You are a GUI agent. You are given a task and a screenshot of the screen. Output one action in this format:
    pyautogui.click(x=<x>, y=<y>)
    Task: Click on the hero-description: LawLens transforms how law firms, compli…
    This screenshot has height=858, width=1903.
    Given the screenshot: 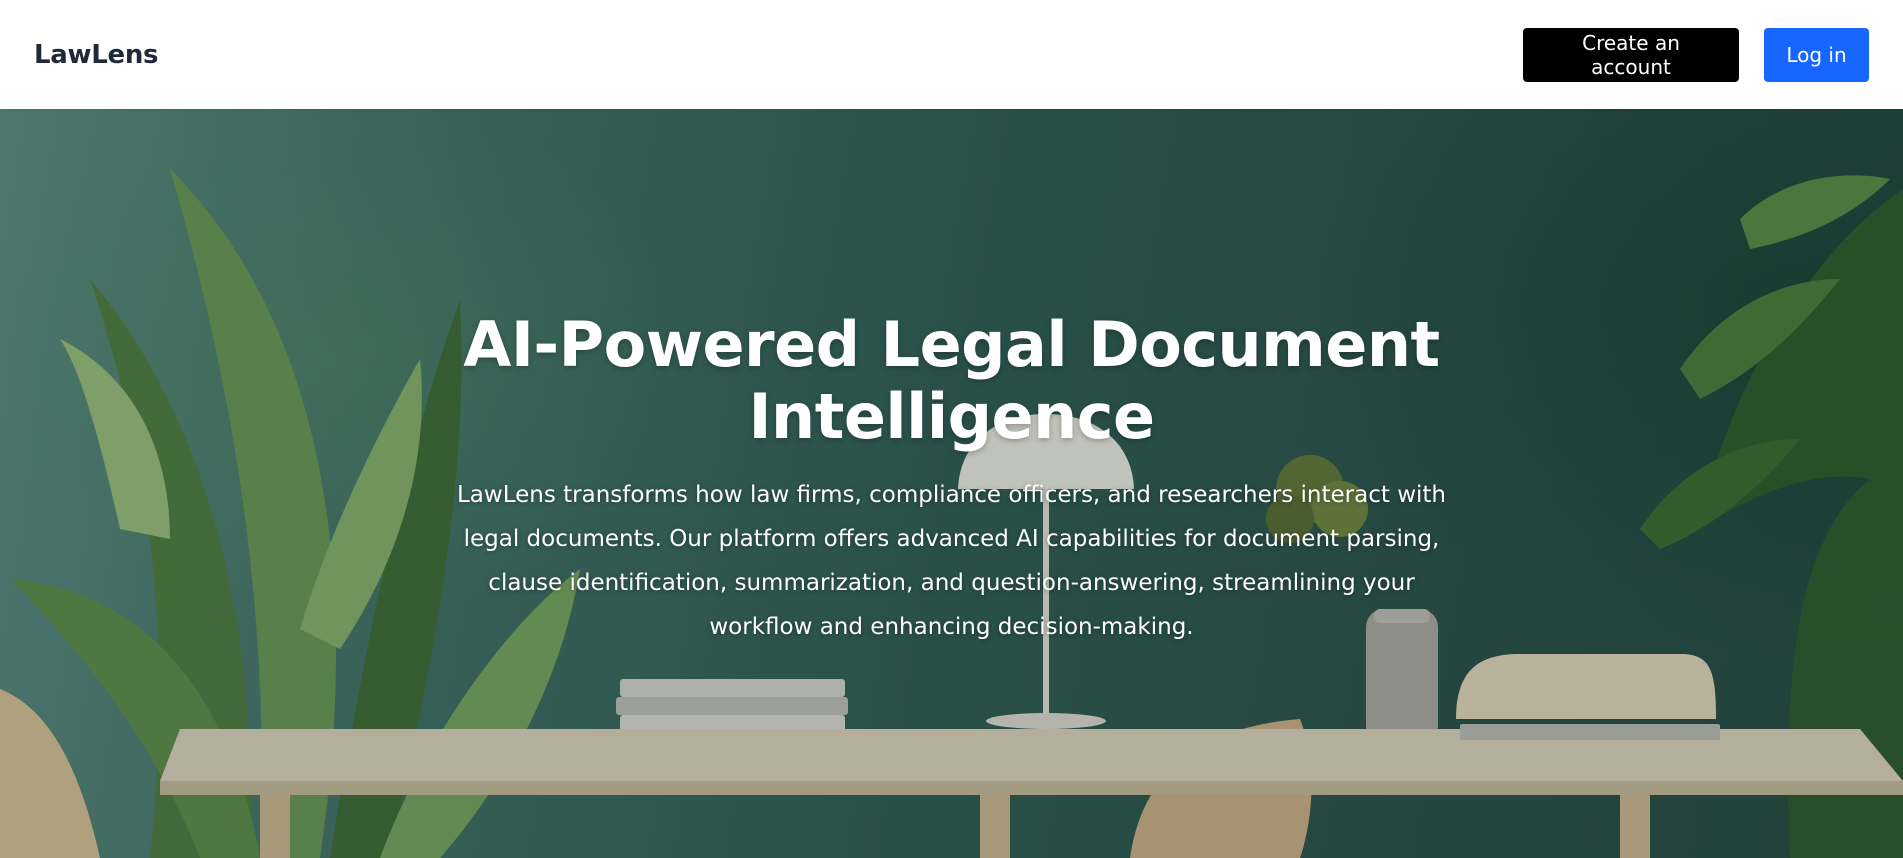 What is the action you would take?
    pyautogui.click(x=951, y=561)
    